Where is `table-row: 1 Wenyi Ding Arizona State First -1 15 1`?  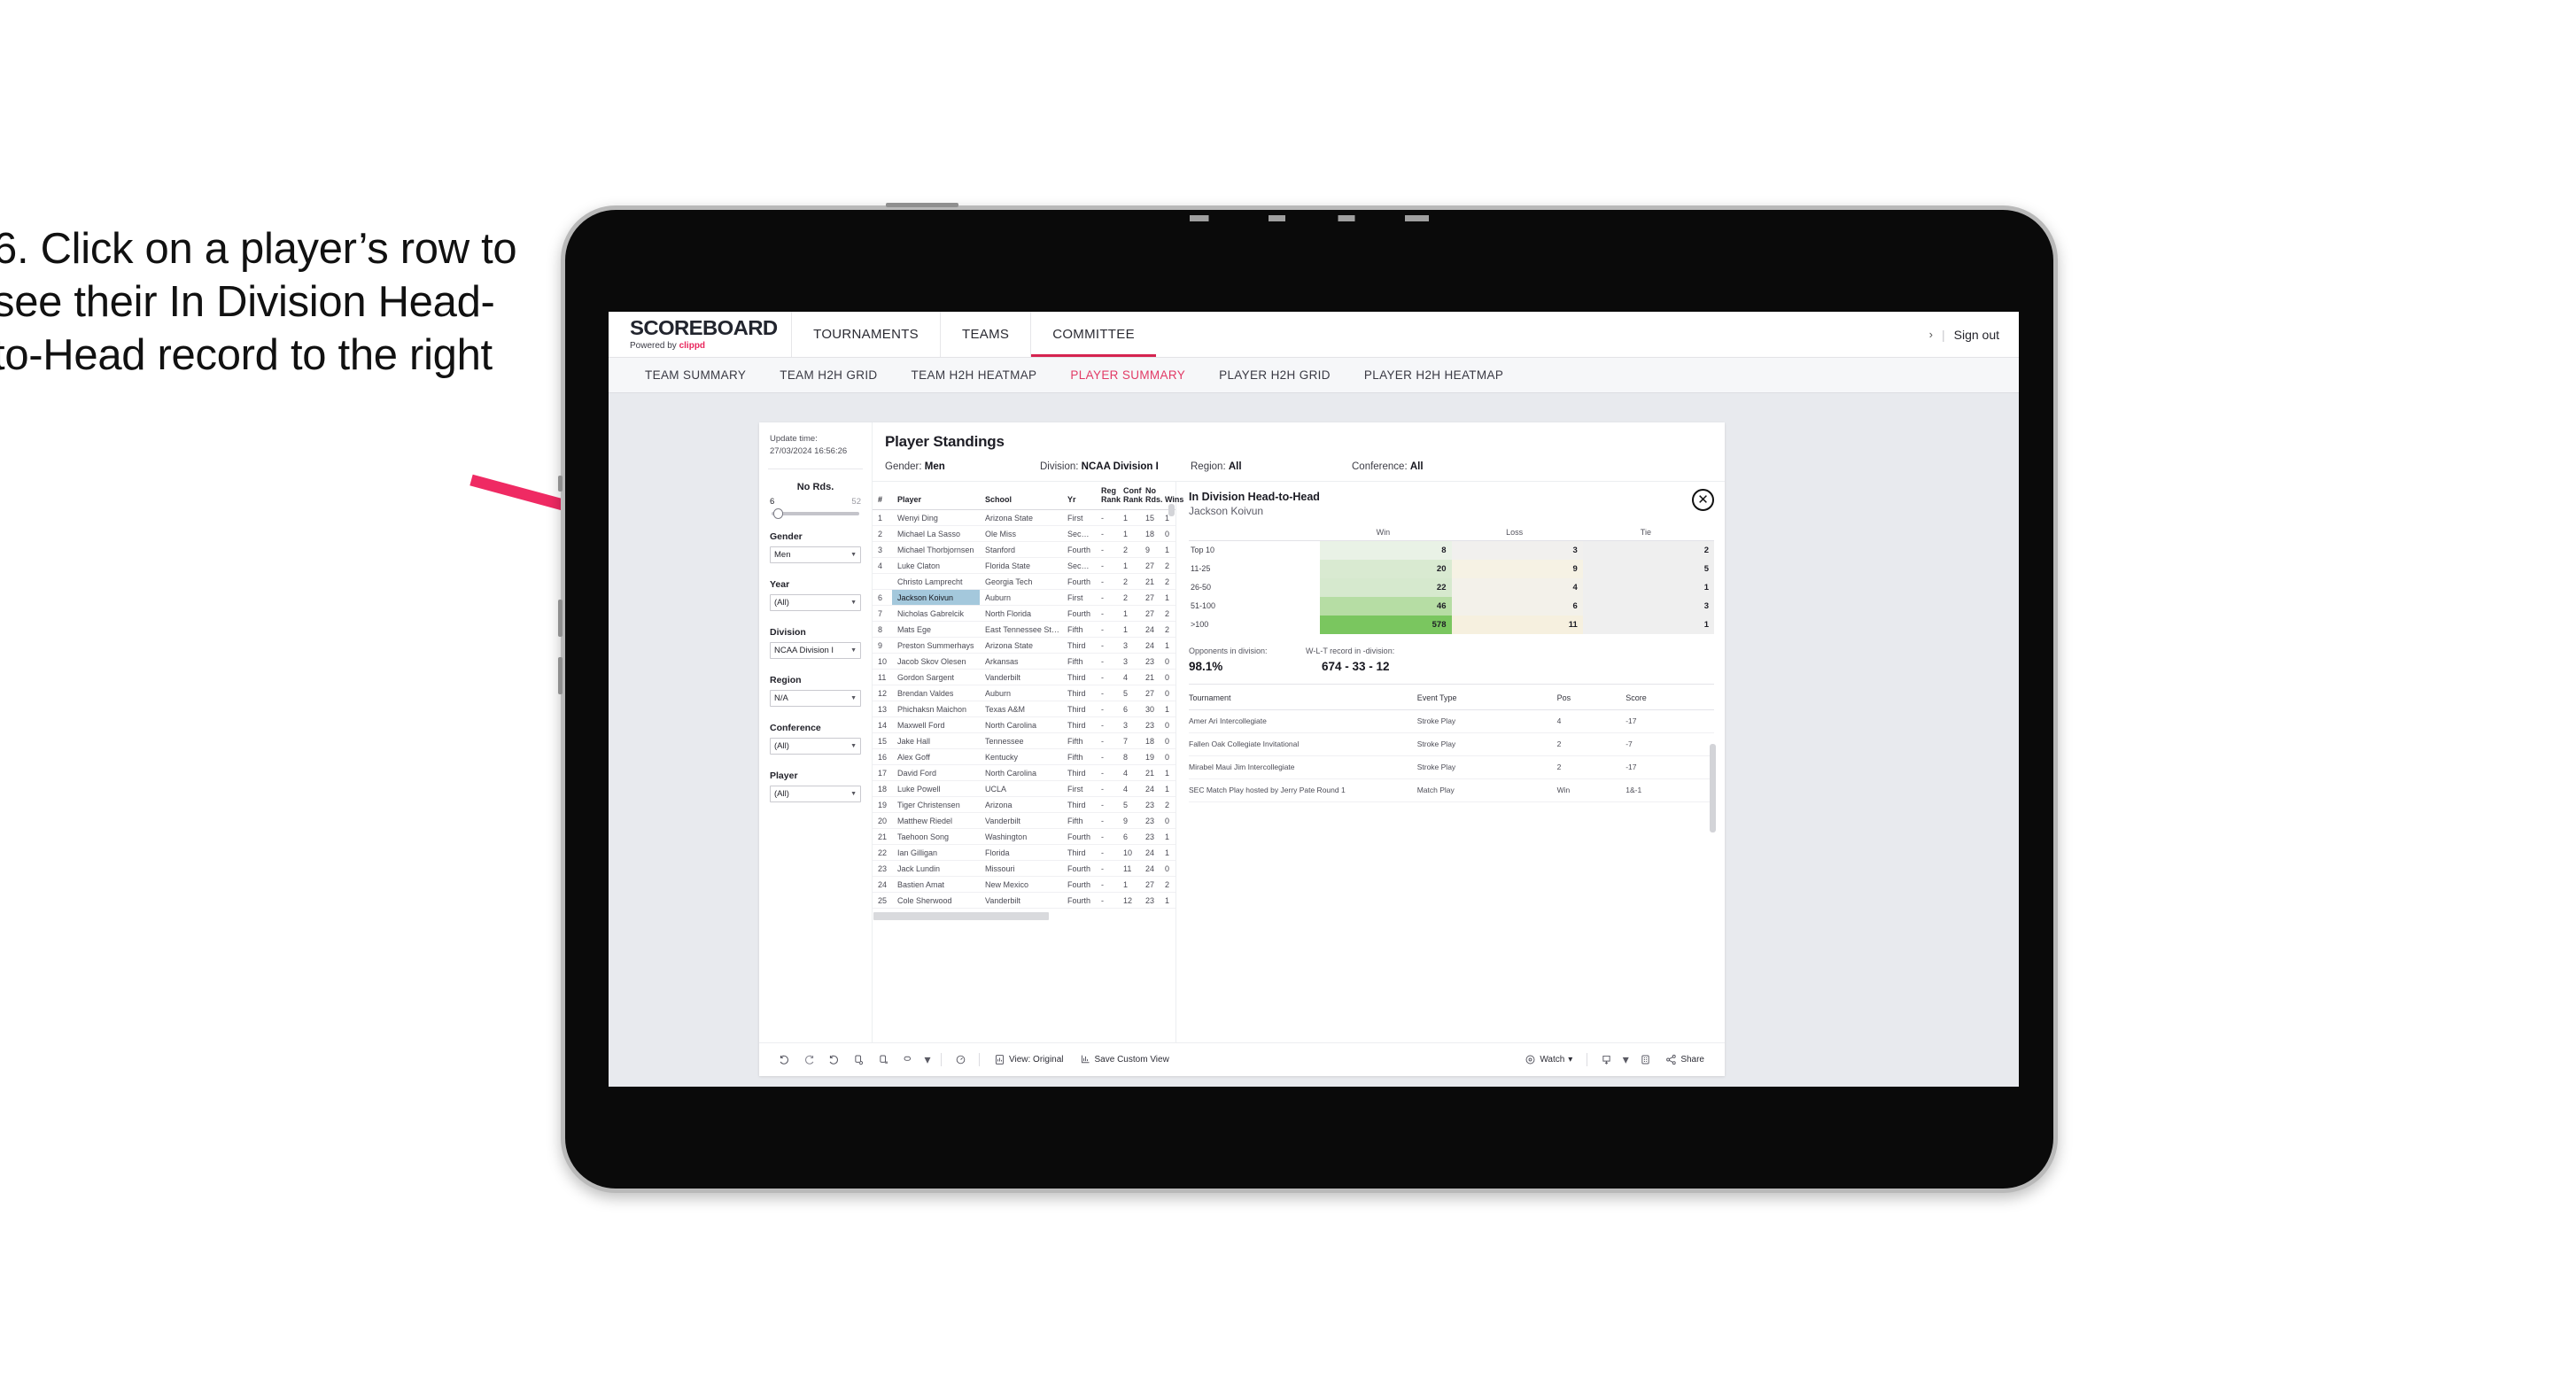
table-row: 1 Wenyi Ding Arizona State First -1 15 1 is located at coordinates (1024, 517).